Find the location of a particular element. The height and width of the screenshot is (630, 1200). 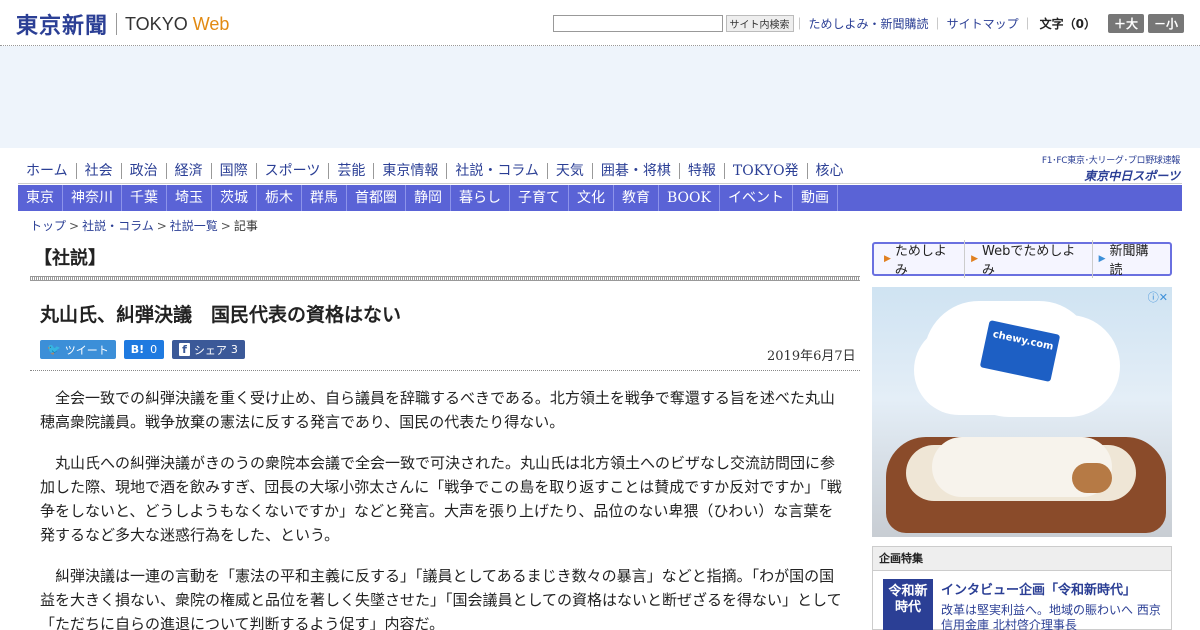

promo-web-trial: ▶ Webでためしよみ is located at coordinates (1027, 259).